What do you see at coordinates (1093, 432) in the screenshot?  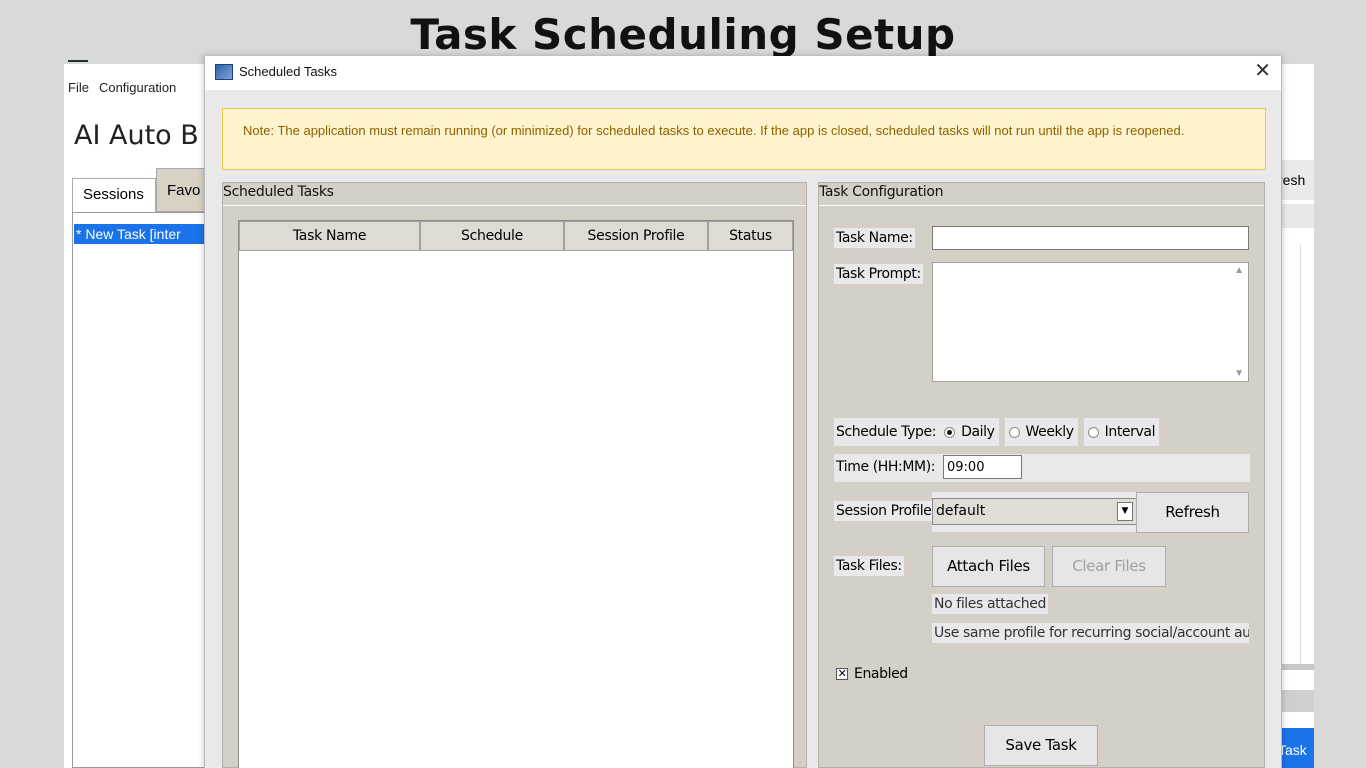 I see `radio-interval-indicator` at bounding box center [1093, 432].